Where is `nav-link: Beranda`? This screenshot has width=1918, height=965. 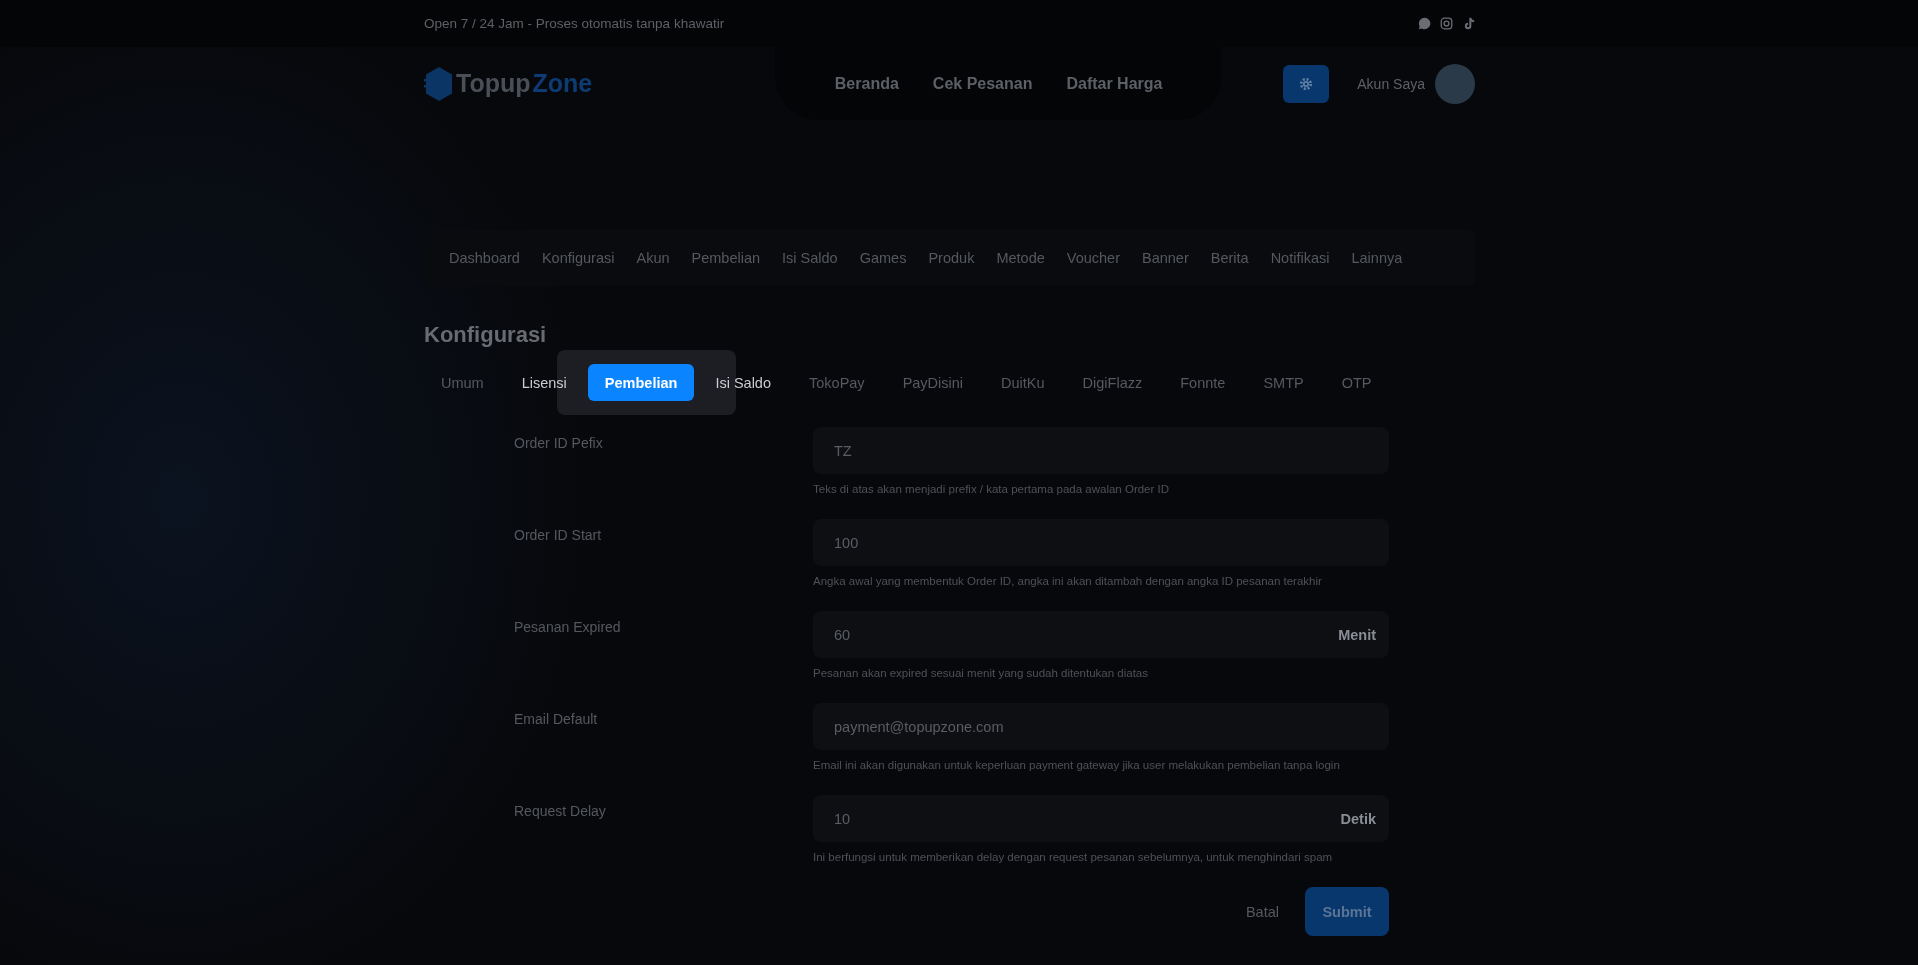 nav-link: Beranda is located at coordinates (866, 83).